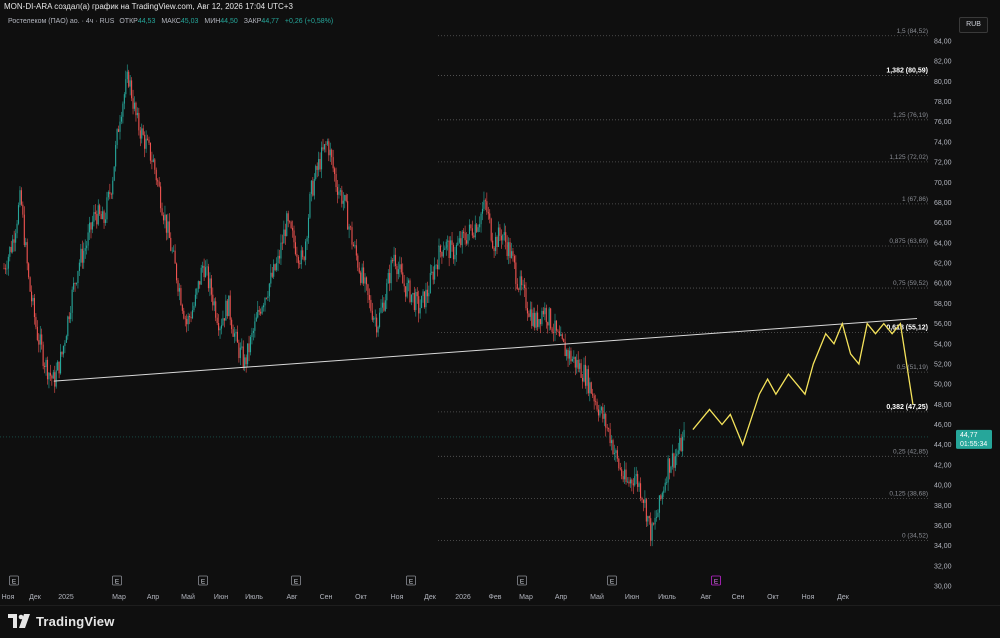 The height and width of the screenshot is (638, 1000). Describe the element at coordinates (526, 597) in the screenshot. I see `x-tick-label: Мар` at that location.